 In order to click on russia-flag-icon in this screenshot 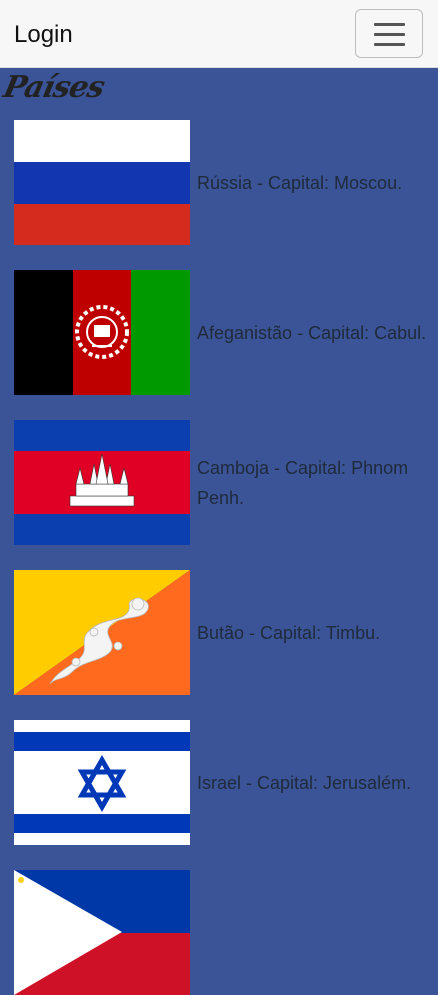, I will do `click(102, 182)`.